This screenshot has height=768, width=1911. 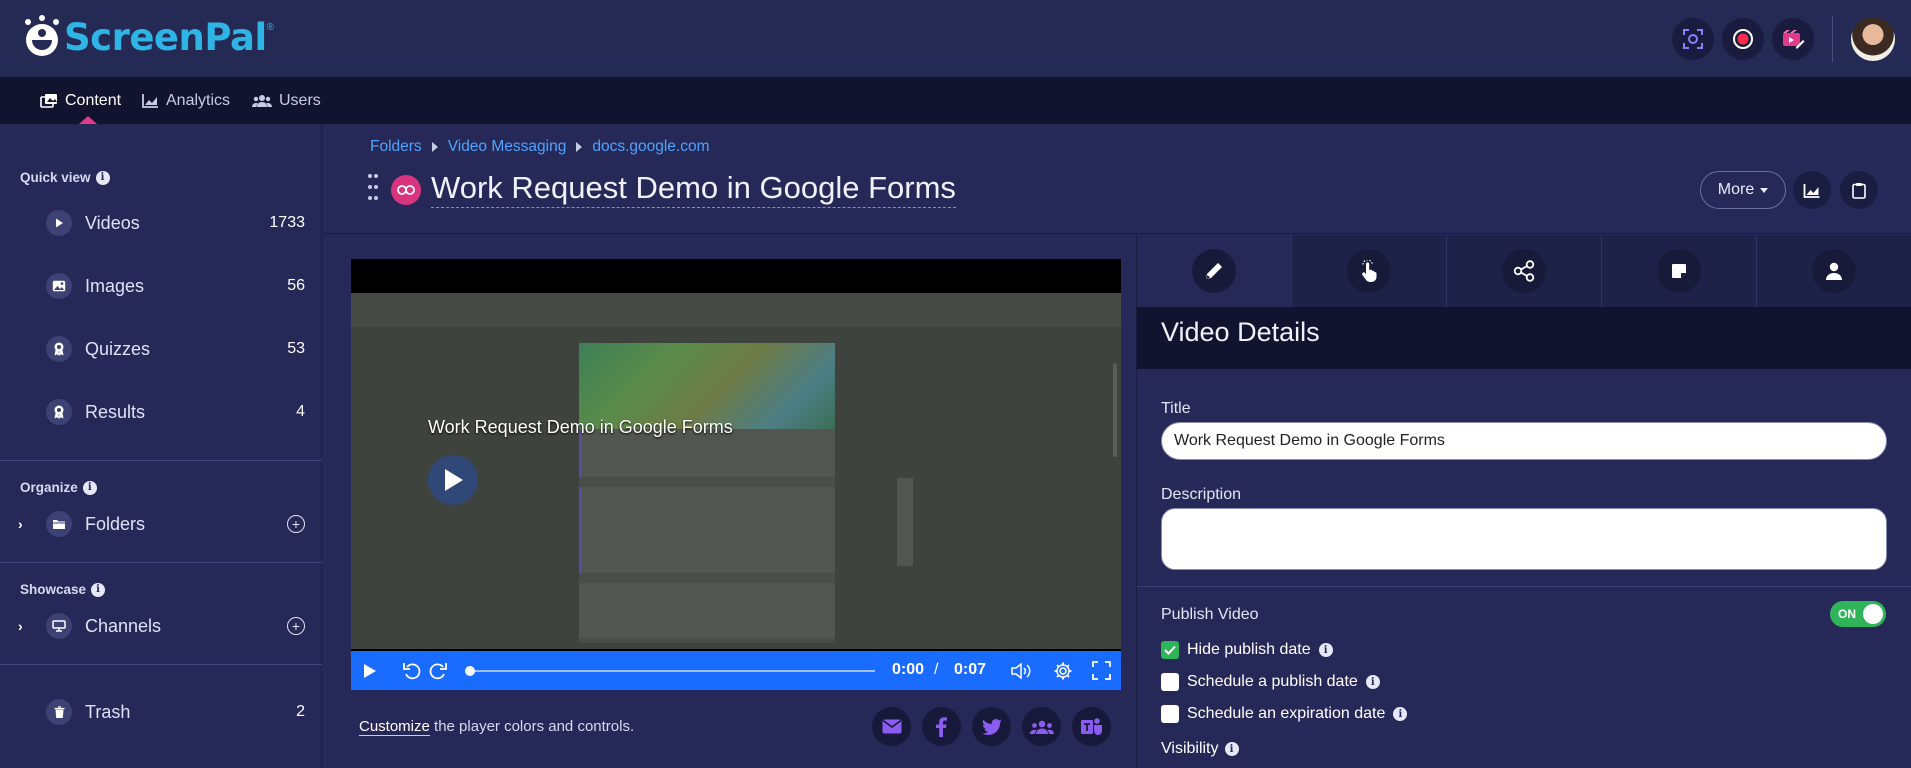 I want to click on record-icon, so click(x=1743, y=39).